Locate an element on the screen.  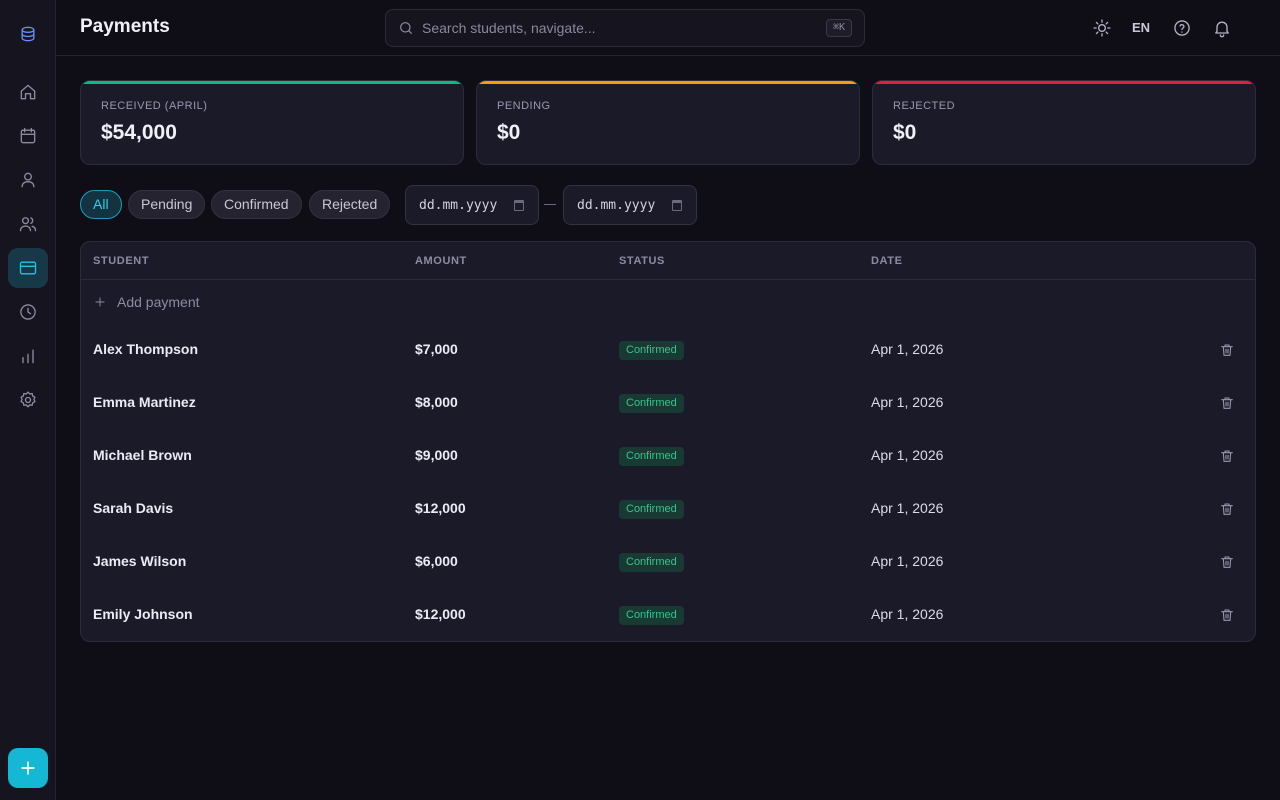
sidebar-item-history is located at coordinates (28, 312).